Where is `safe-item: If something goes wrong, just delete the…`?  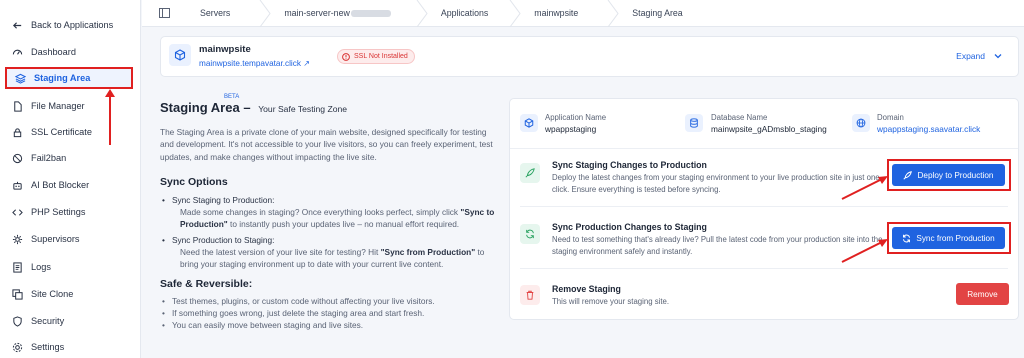 safe-item: If something goes wrong, just delete the… is located at coordinates (327, 313).